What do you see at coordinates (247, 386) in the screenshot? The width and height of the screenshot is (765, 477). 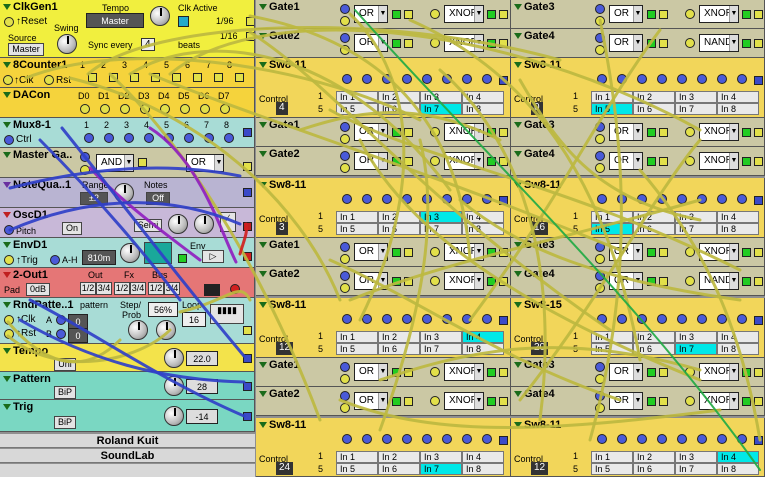 I see `pattern-cv-out` at bounding box center [247, 386].